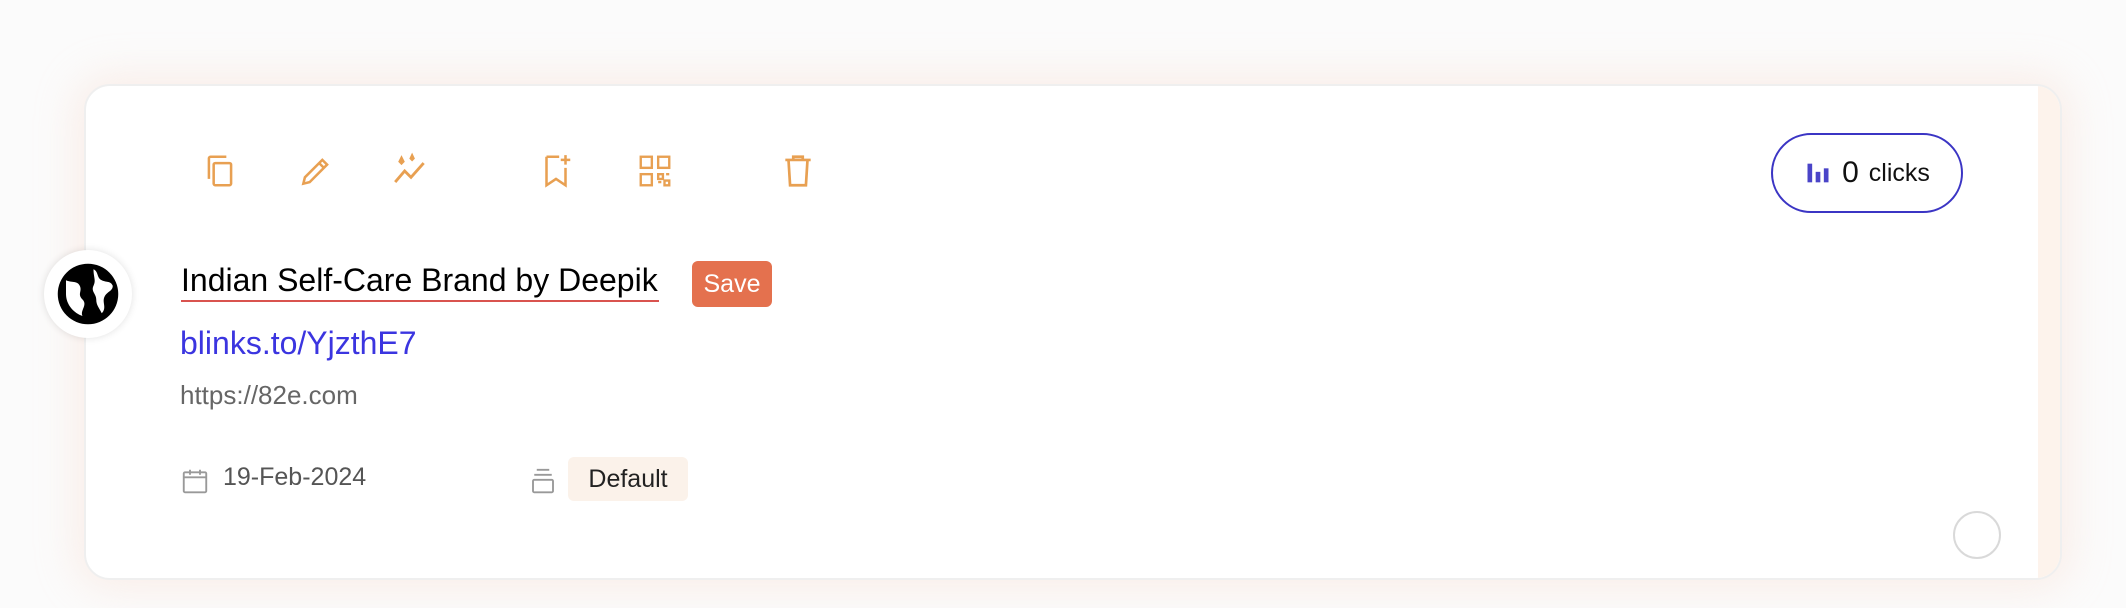 This screenshot has width=2126, height=608. What do you see at coordinates (655, 171) in the screenshot?
I see `qr-code-icon` at bounding box center [655, 171].